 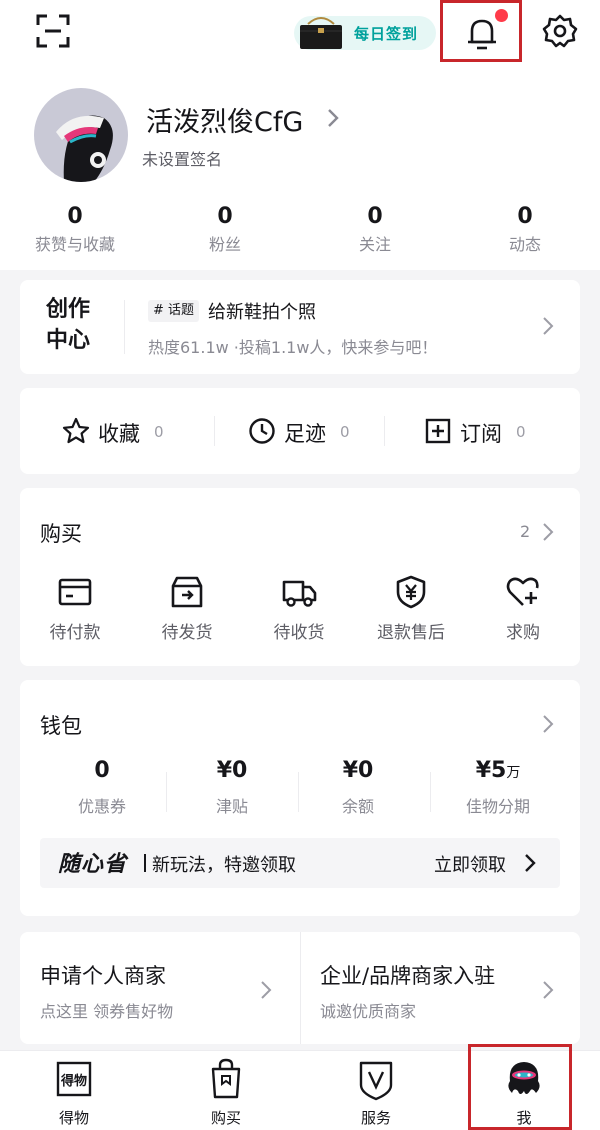 I want to click on truck-icon, so click(x=299, y=593).